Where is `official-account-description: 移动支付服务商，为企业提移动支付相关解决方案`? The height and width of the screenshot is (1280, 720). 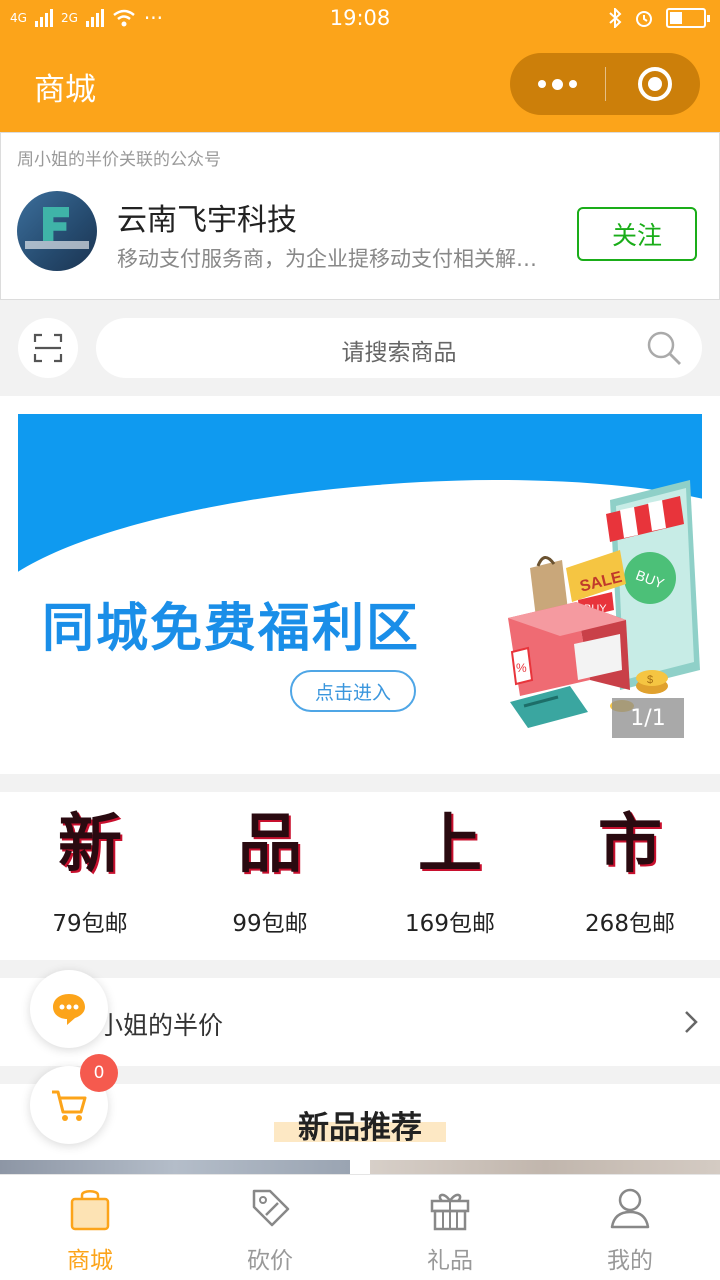
official-account-description: 移动支付服务商，为企业提移动支付相关解决方案 is located at coordinates (332, 259).